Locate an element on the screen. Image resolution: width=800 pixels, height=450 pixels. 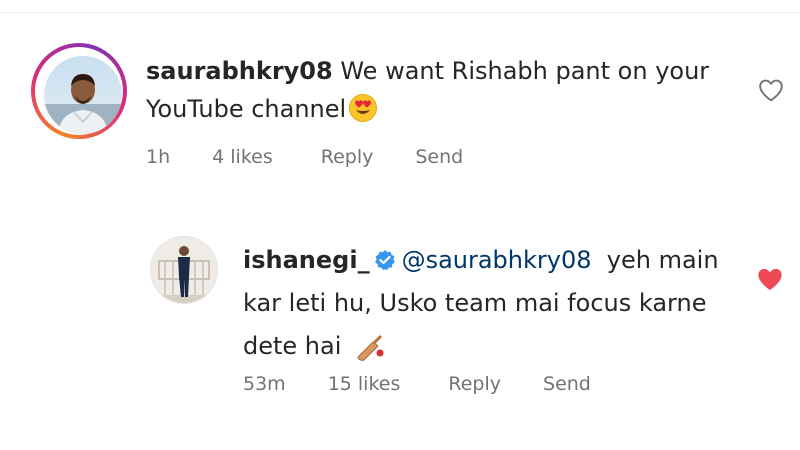
comment-time: 1h is located at coordinates (158, 157).